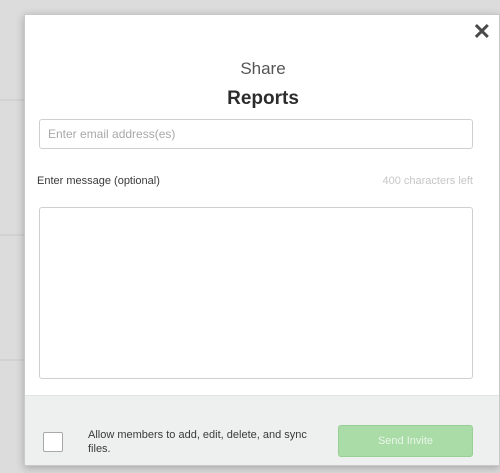 The height and width of the screenshot is (473, 500). I want to click on dialog-subtitle: Reports, so click(263, 98).